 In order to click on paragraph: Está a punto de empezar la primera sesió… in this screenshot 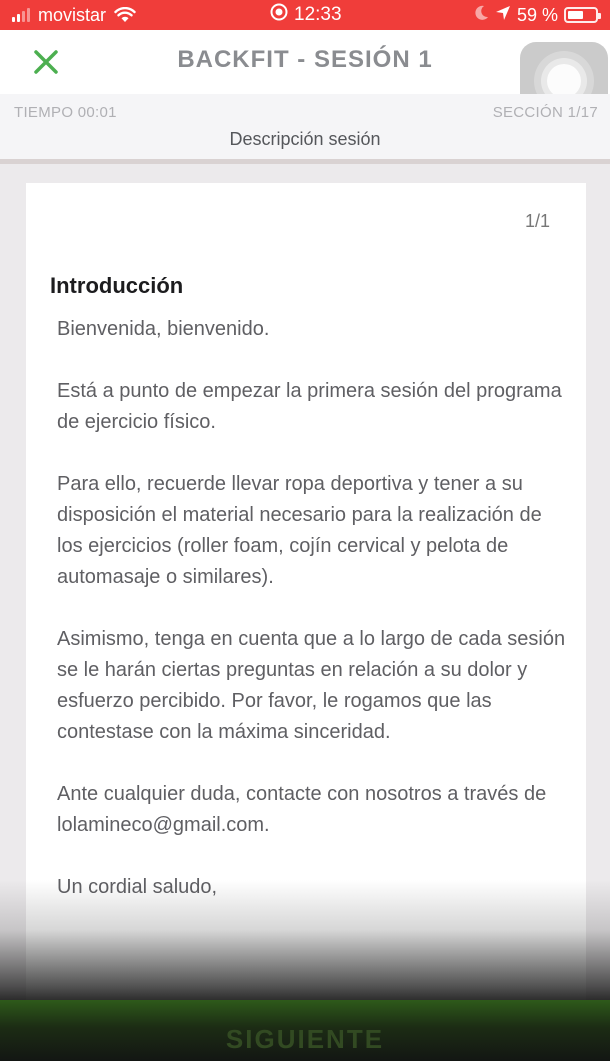, I will do `click(309, 406)`.